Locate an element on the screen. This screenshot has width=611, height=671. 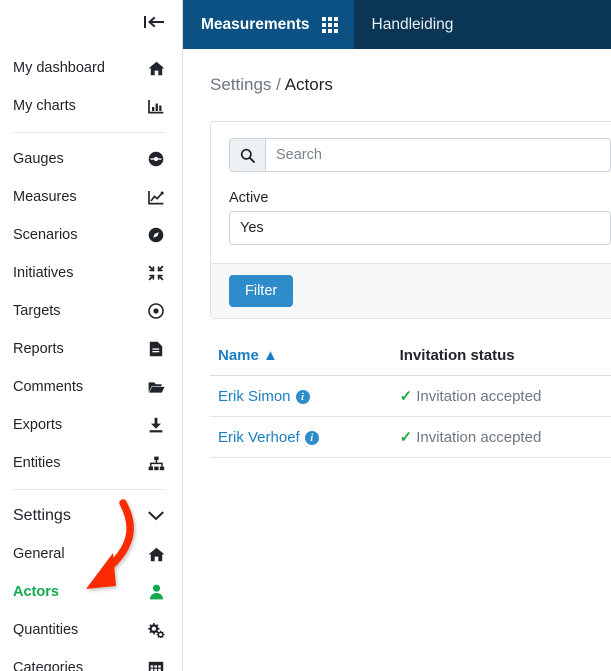
active-filter-label: Active is located at coordinates (249, 198).